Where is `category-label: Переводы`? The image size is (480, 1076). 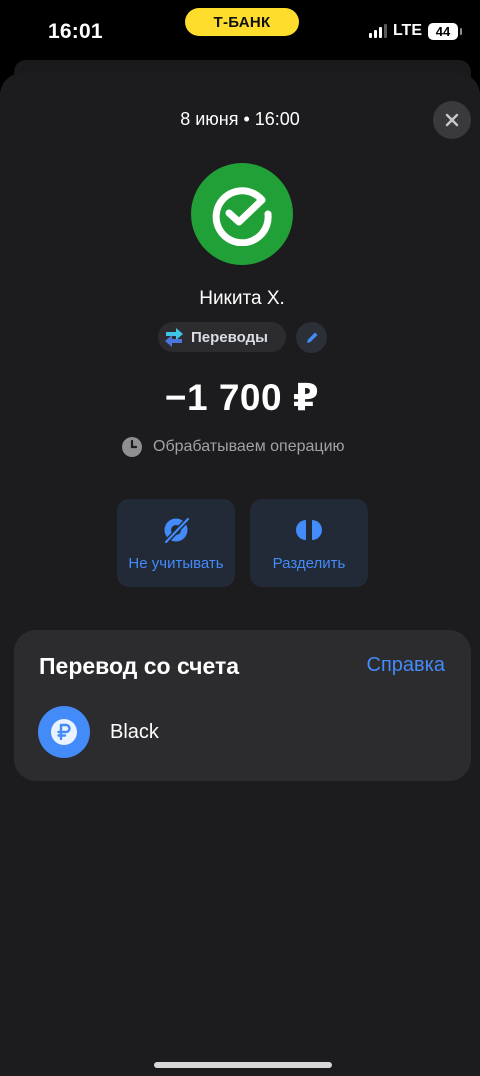
category-label: Переводы is located at coordinates (229, 337).